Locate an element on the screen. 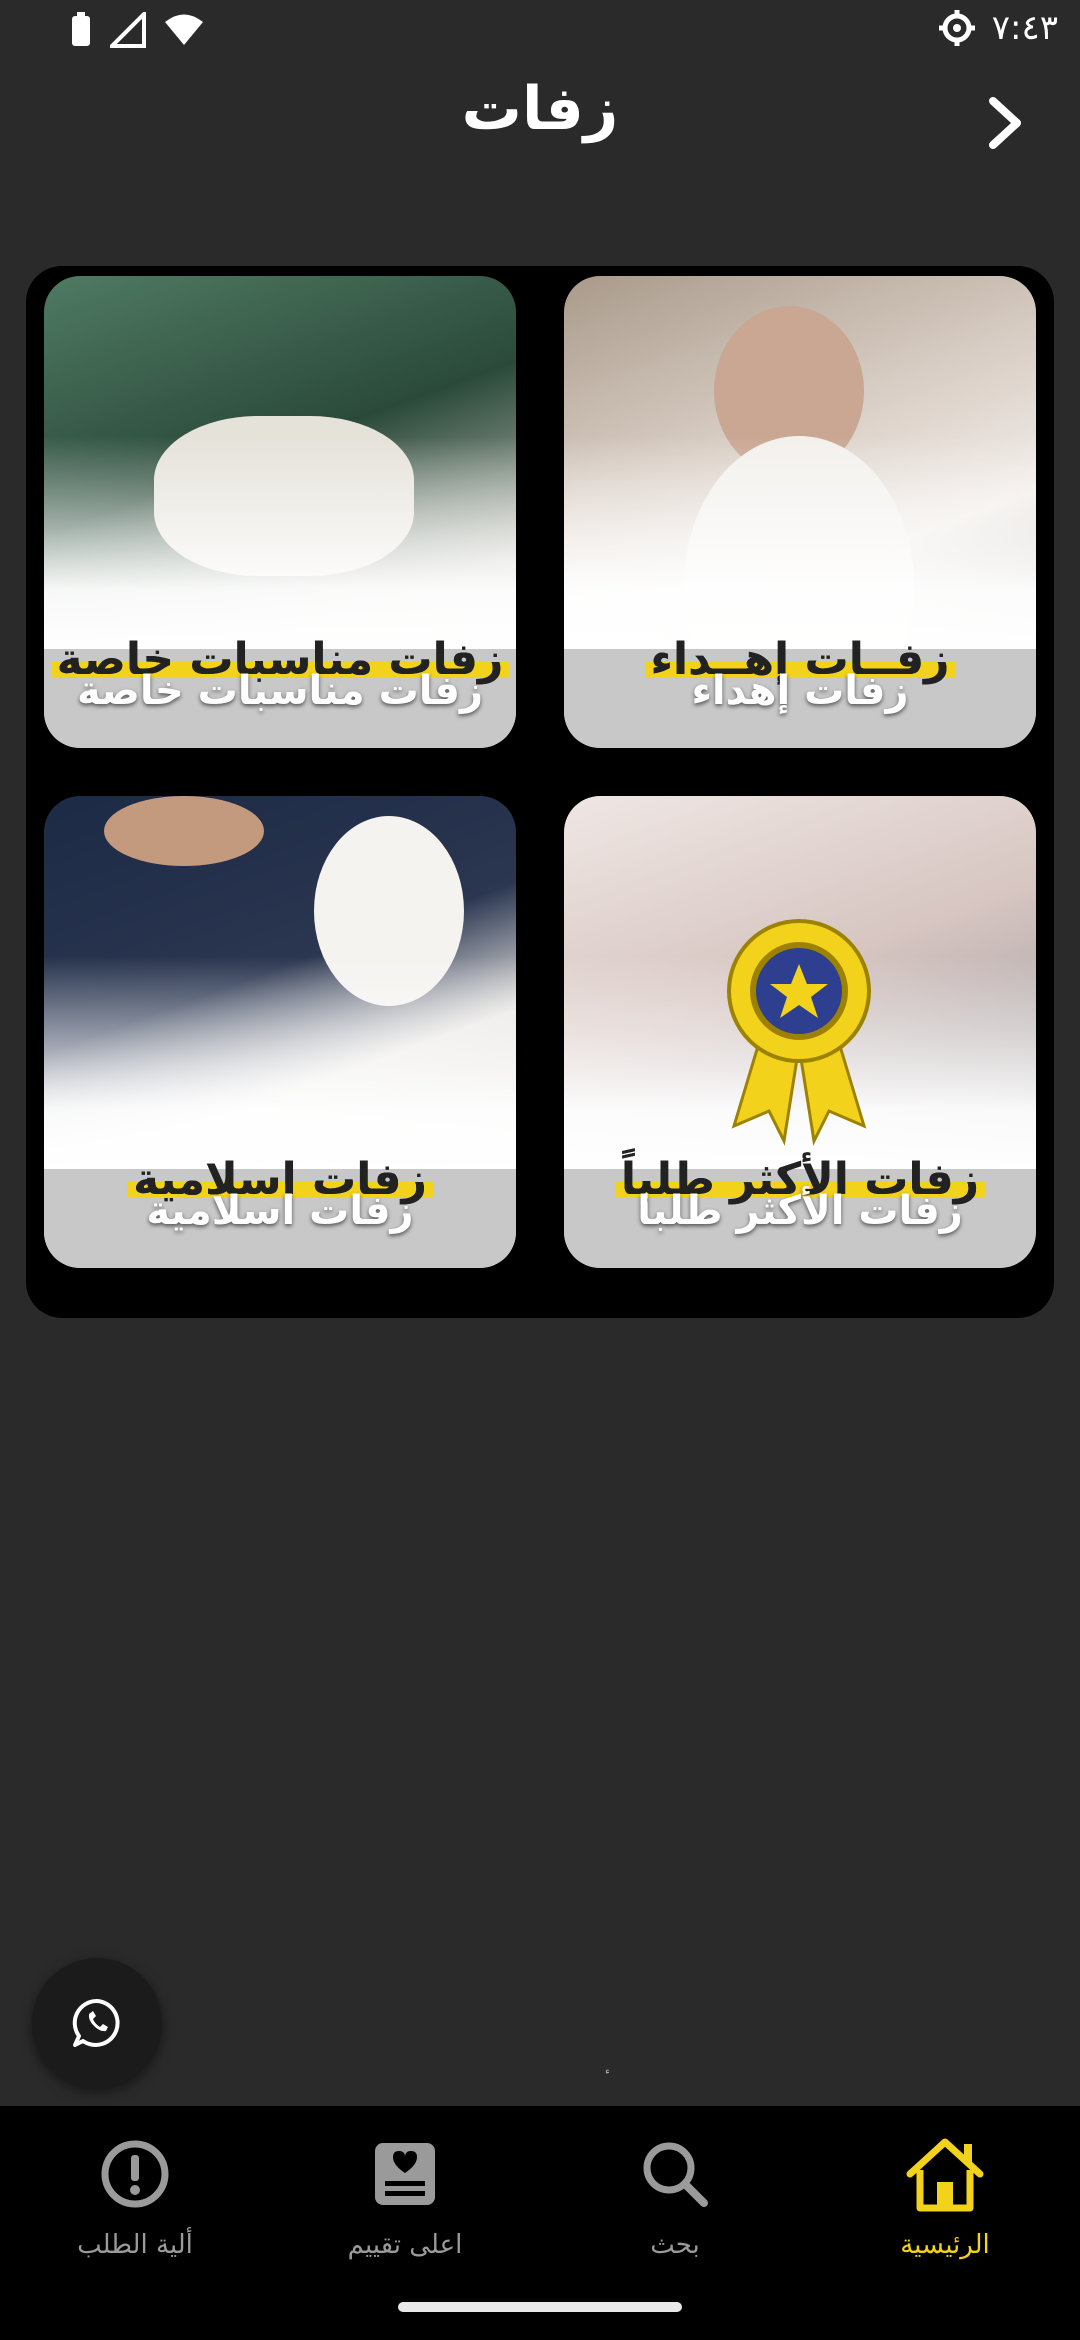 The height and width of the screenshot is (2340, 1080). alert-icon is located at coordinates (135, 2174).